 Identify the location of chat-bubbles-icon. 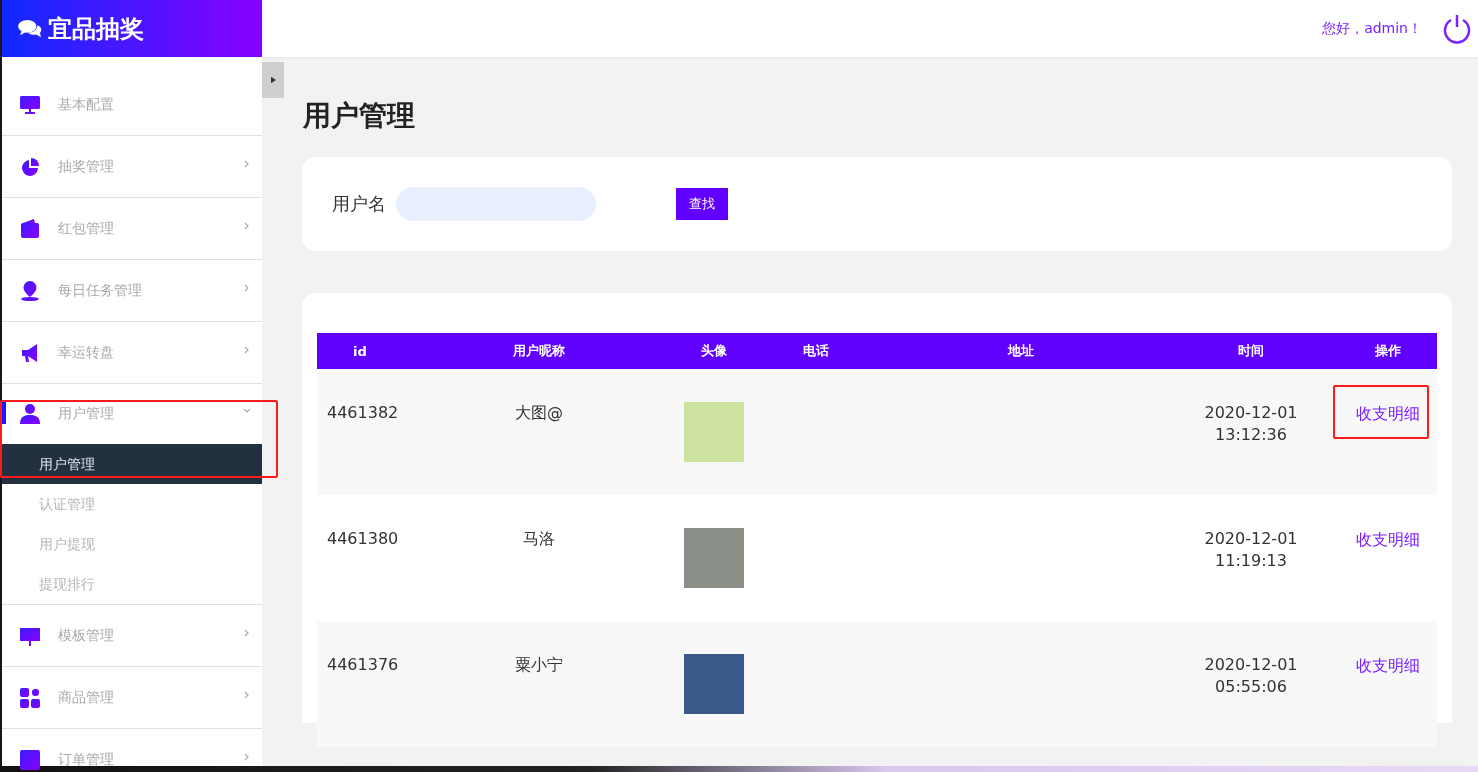
(30, 28).